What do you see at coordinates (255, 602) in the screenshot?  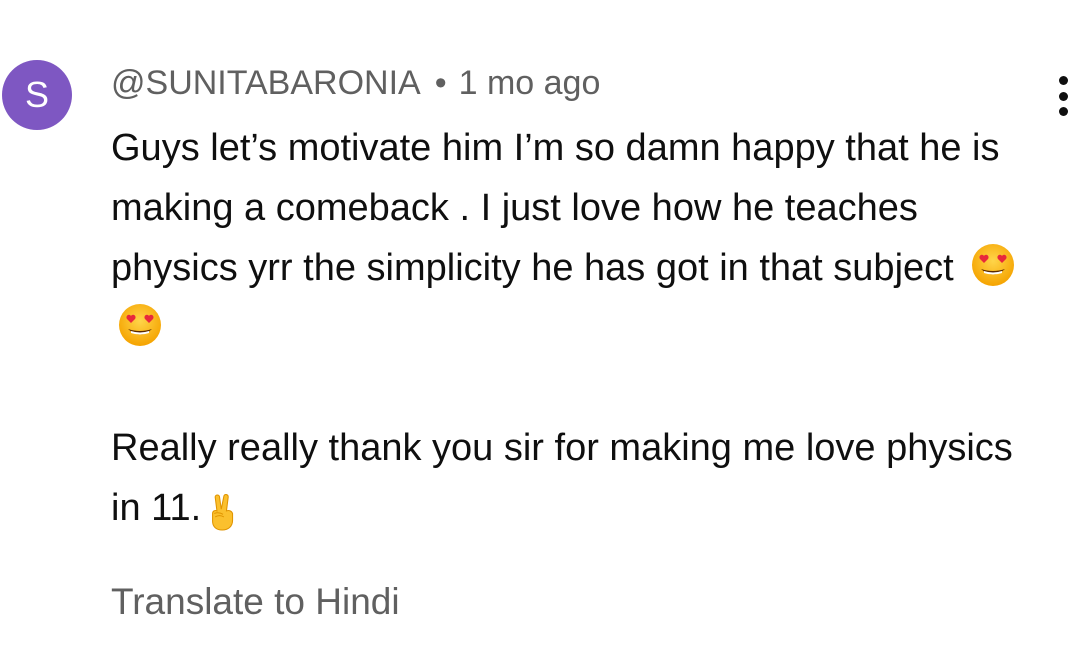 I see `translate-button: Translate to Hindi` at bounding box center [255, 602].